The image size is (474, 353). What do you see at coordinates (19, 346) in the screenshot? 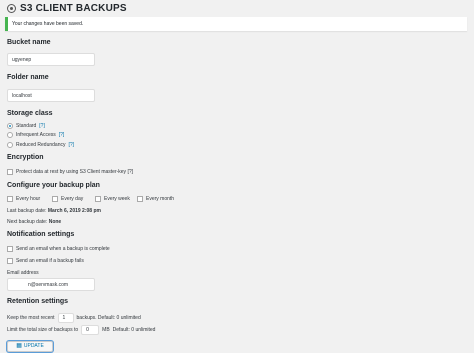
I see `save-icon: ▦` at bounding box center [19, 346].